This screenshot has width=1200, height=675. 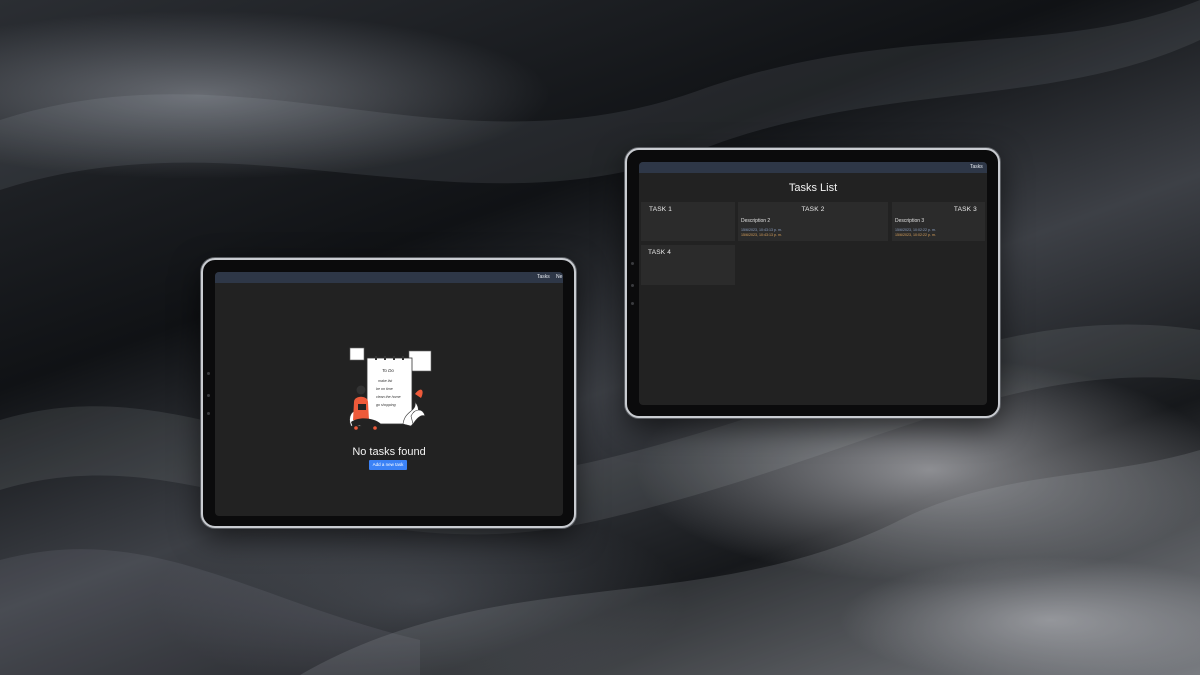 What do you see at coordinates (388, 465) in the screenshot?
I see `add-task-button: Add a new task` at bounding box center [388, 465].